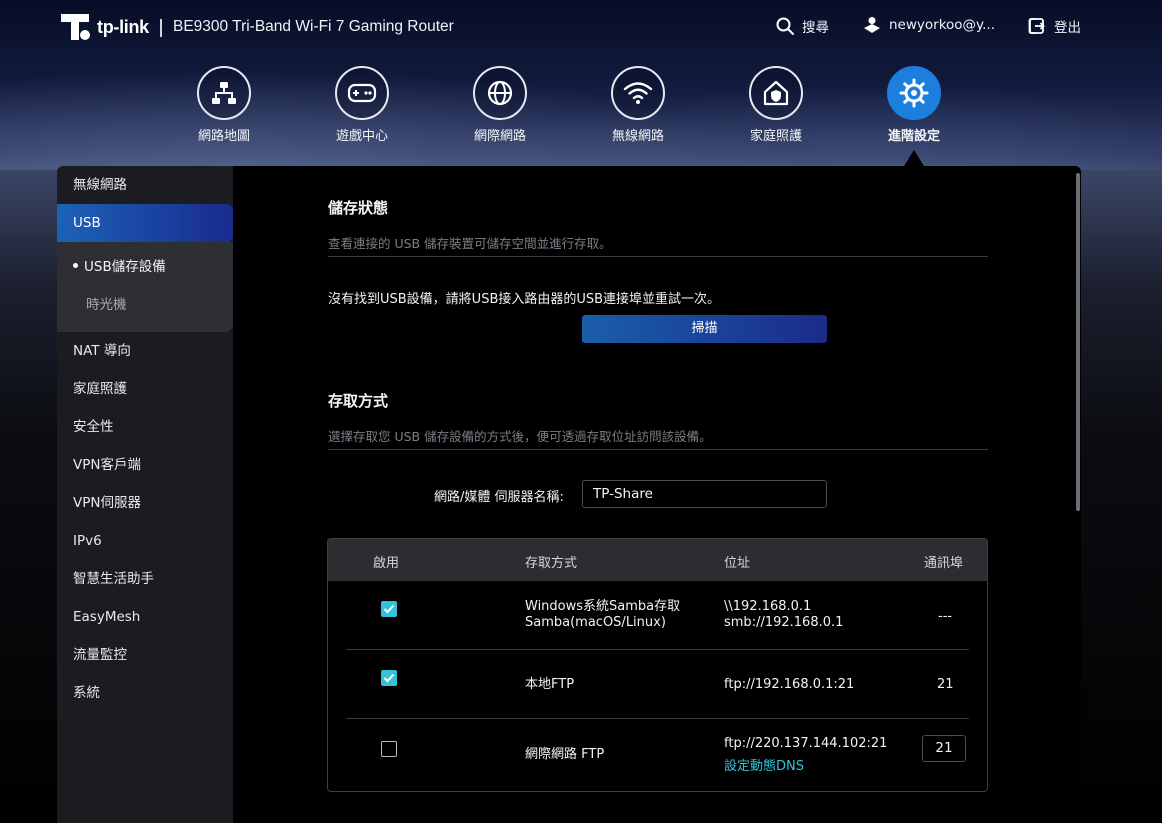  Describe the element at coordinates (737, 563) in the screenshot. I see `column-header-address: 位址` at that location.